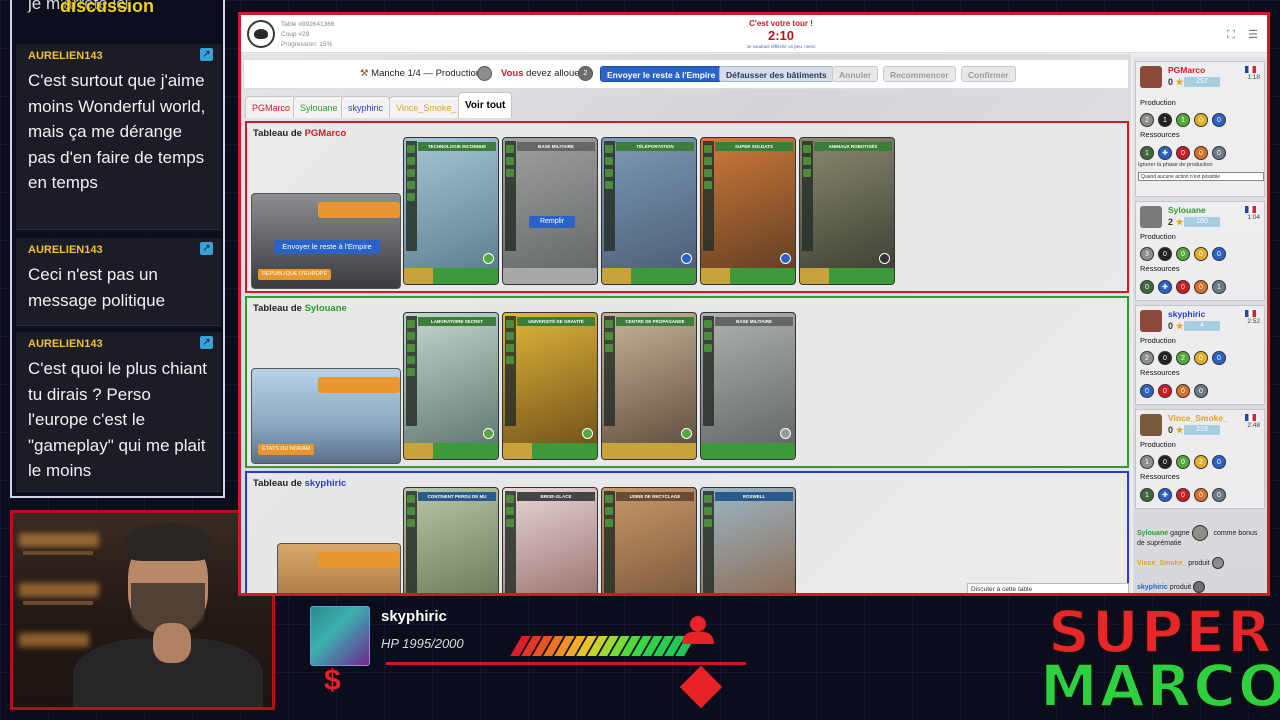 The width and height of the screenshot is (1280, 720). Describe the element at coordinates (364, 73) in the screenshot. I see `hammer-icon: ⚒` at that location.